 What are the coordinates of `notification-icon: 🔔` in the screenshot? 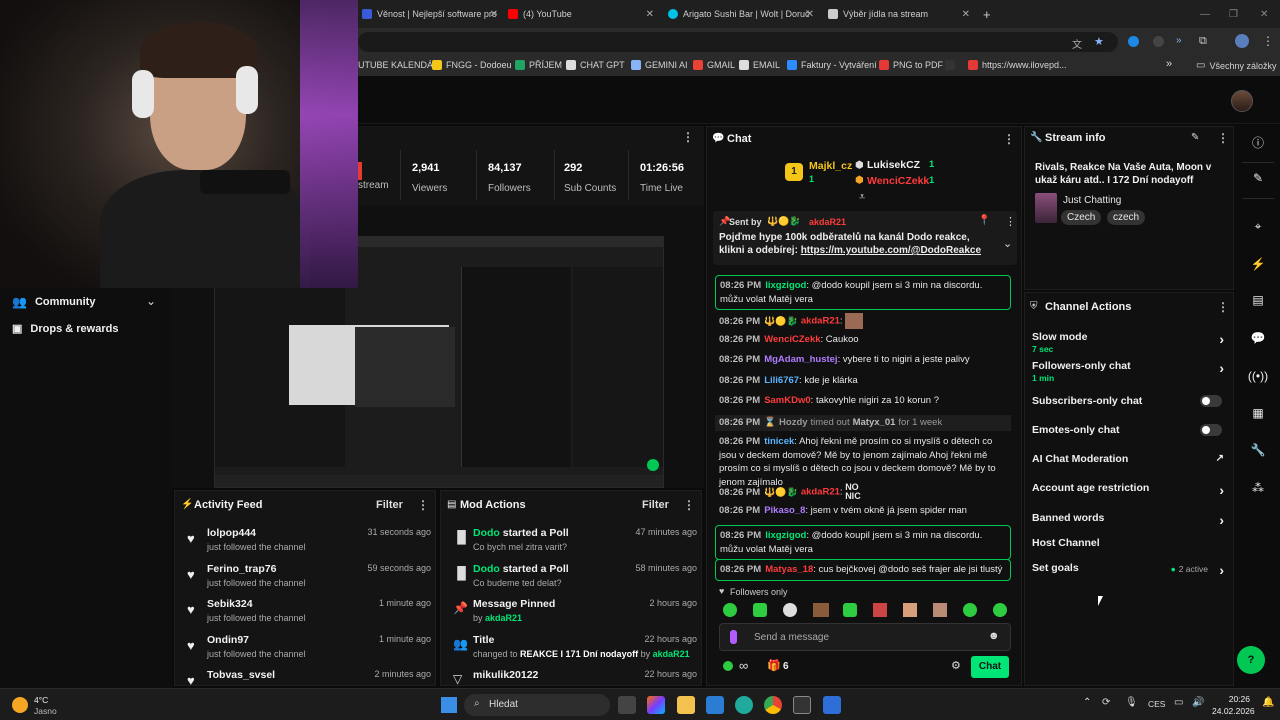 It's located at (1268, 702).